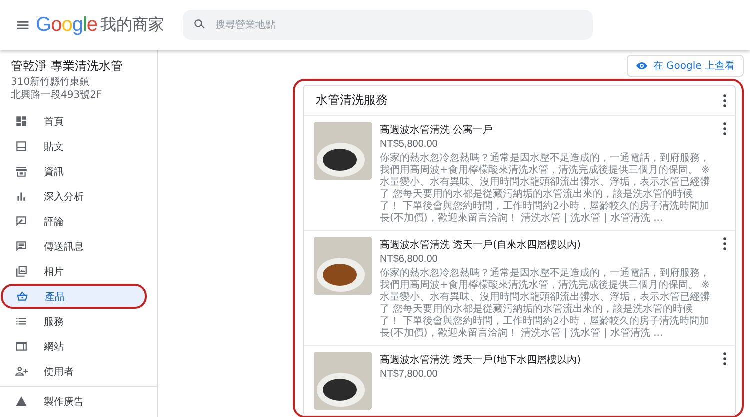 Image resolution: width=750 pixels, height=417 pixels. Describe the element at coordinates (437, 130) in the screenshot. I see `product-name: 高週波水管清洗 公寓一戶` at that location.